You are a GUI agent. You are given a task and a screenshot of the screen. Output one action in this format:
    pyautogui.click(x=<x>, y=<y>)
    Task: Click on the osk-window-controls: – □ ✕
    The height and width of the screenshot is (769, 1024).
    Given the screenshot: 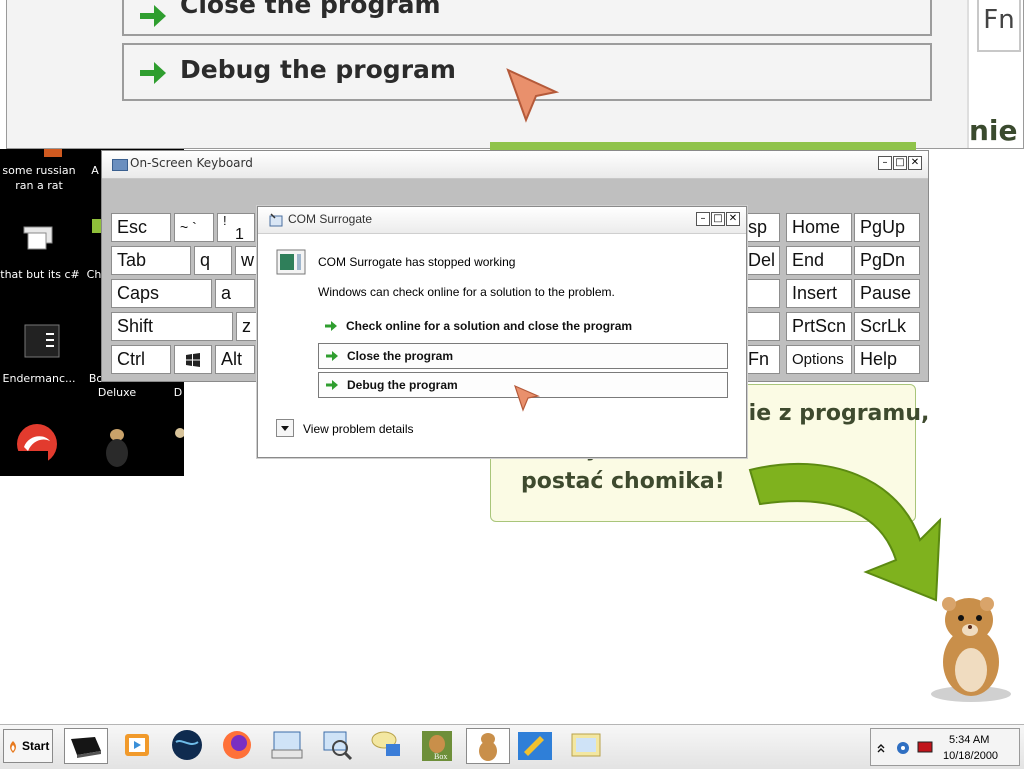 What is the action you would take?
    pyautogui.click(x=900, y=163)
    